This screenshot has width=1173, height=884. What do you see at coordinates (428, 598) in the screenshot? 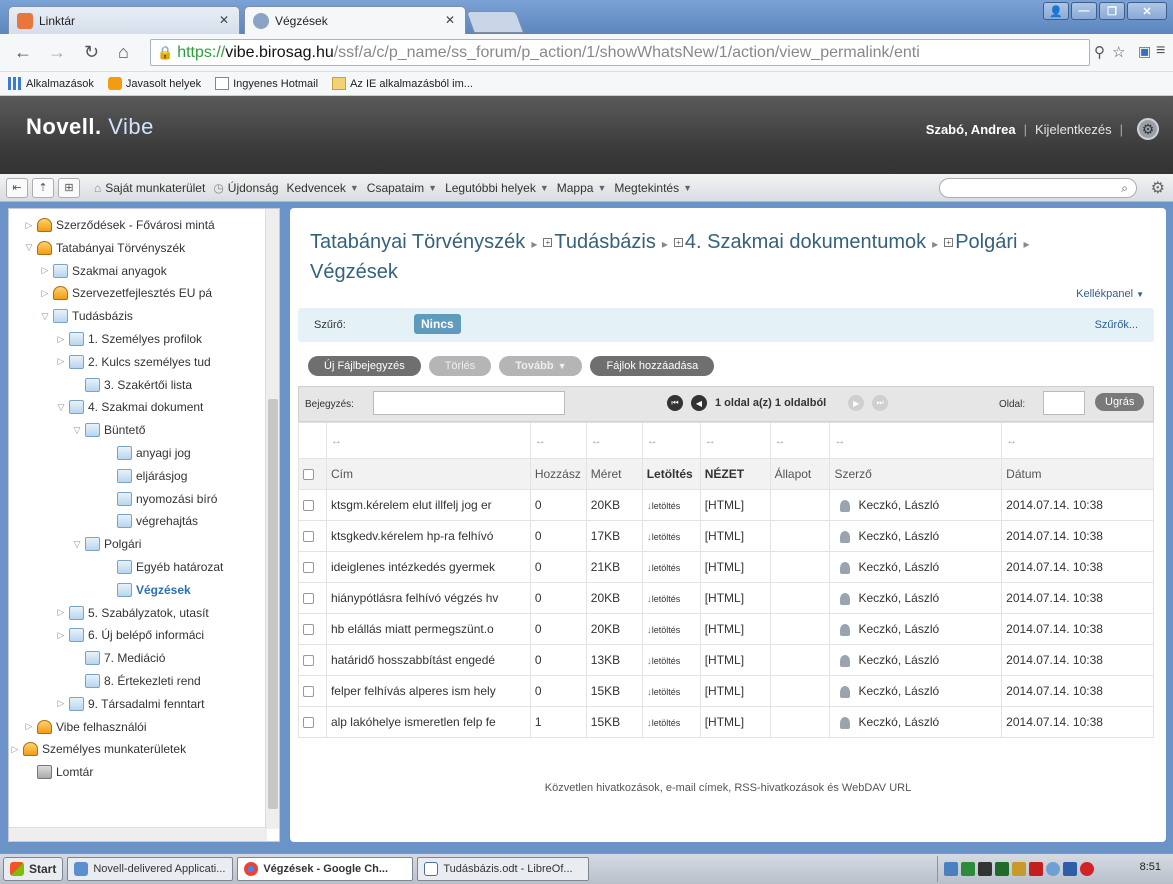
I see `entry-title-link: hiánypótlásra felhívó végzés hv` at bounding box center [428, 598].